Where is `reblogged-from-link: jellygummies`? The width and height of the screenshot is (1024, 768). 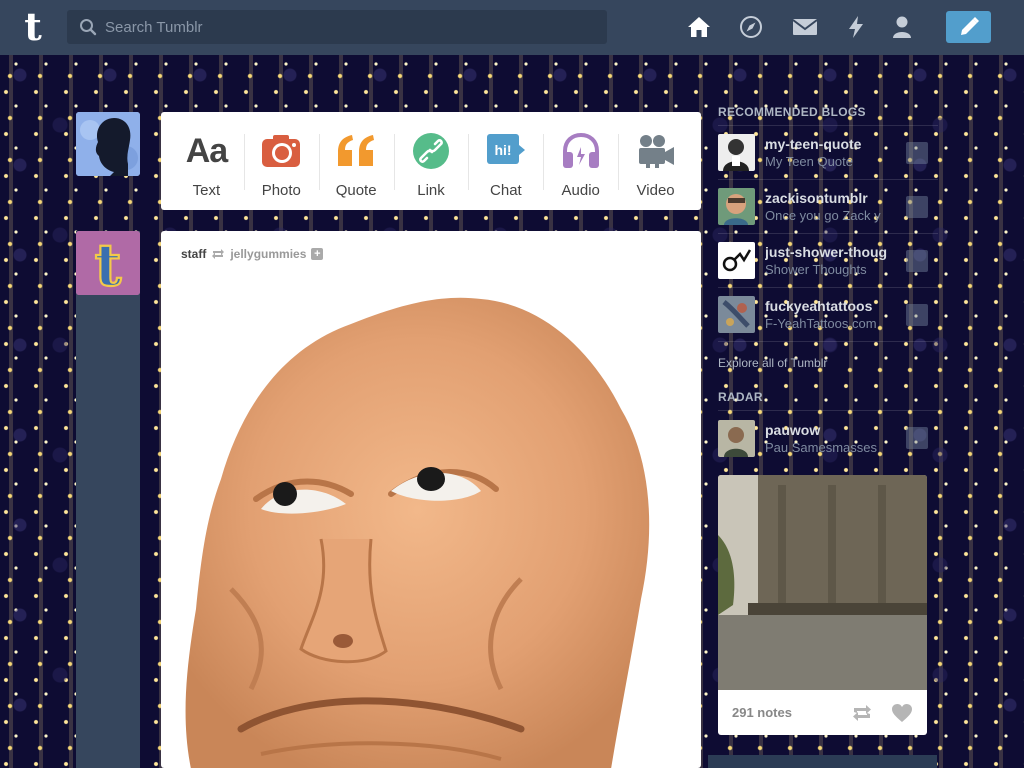
reblogged-from-link: jellygummies is located at coordinates (268, 254).